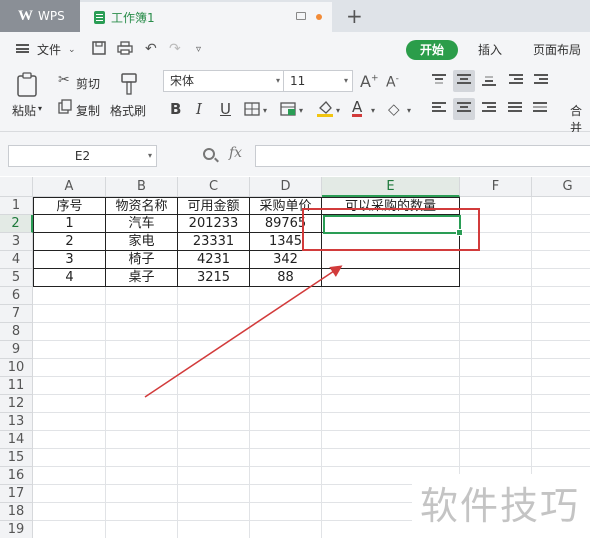  Describe the element at coordinates (301, 16) in the screenshot. I see `monitor-icon` at that location.